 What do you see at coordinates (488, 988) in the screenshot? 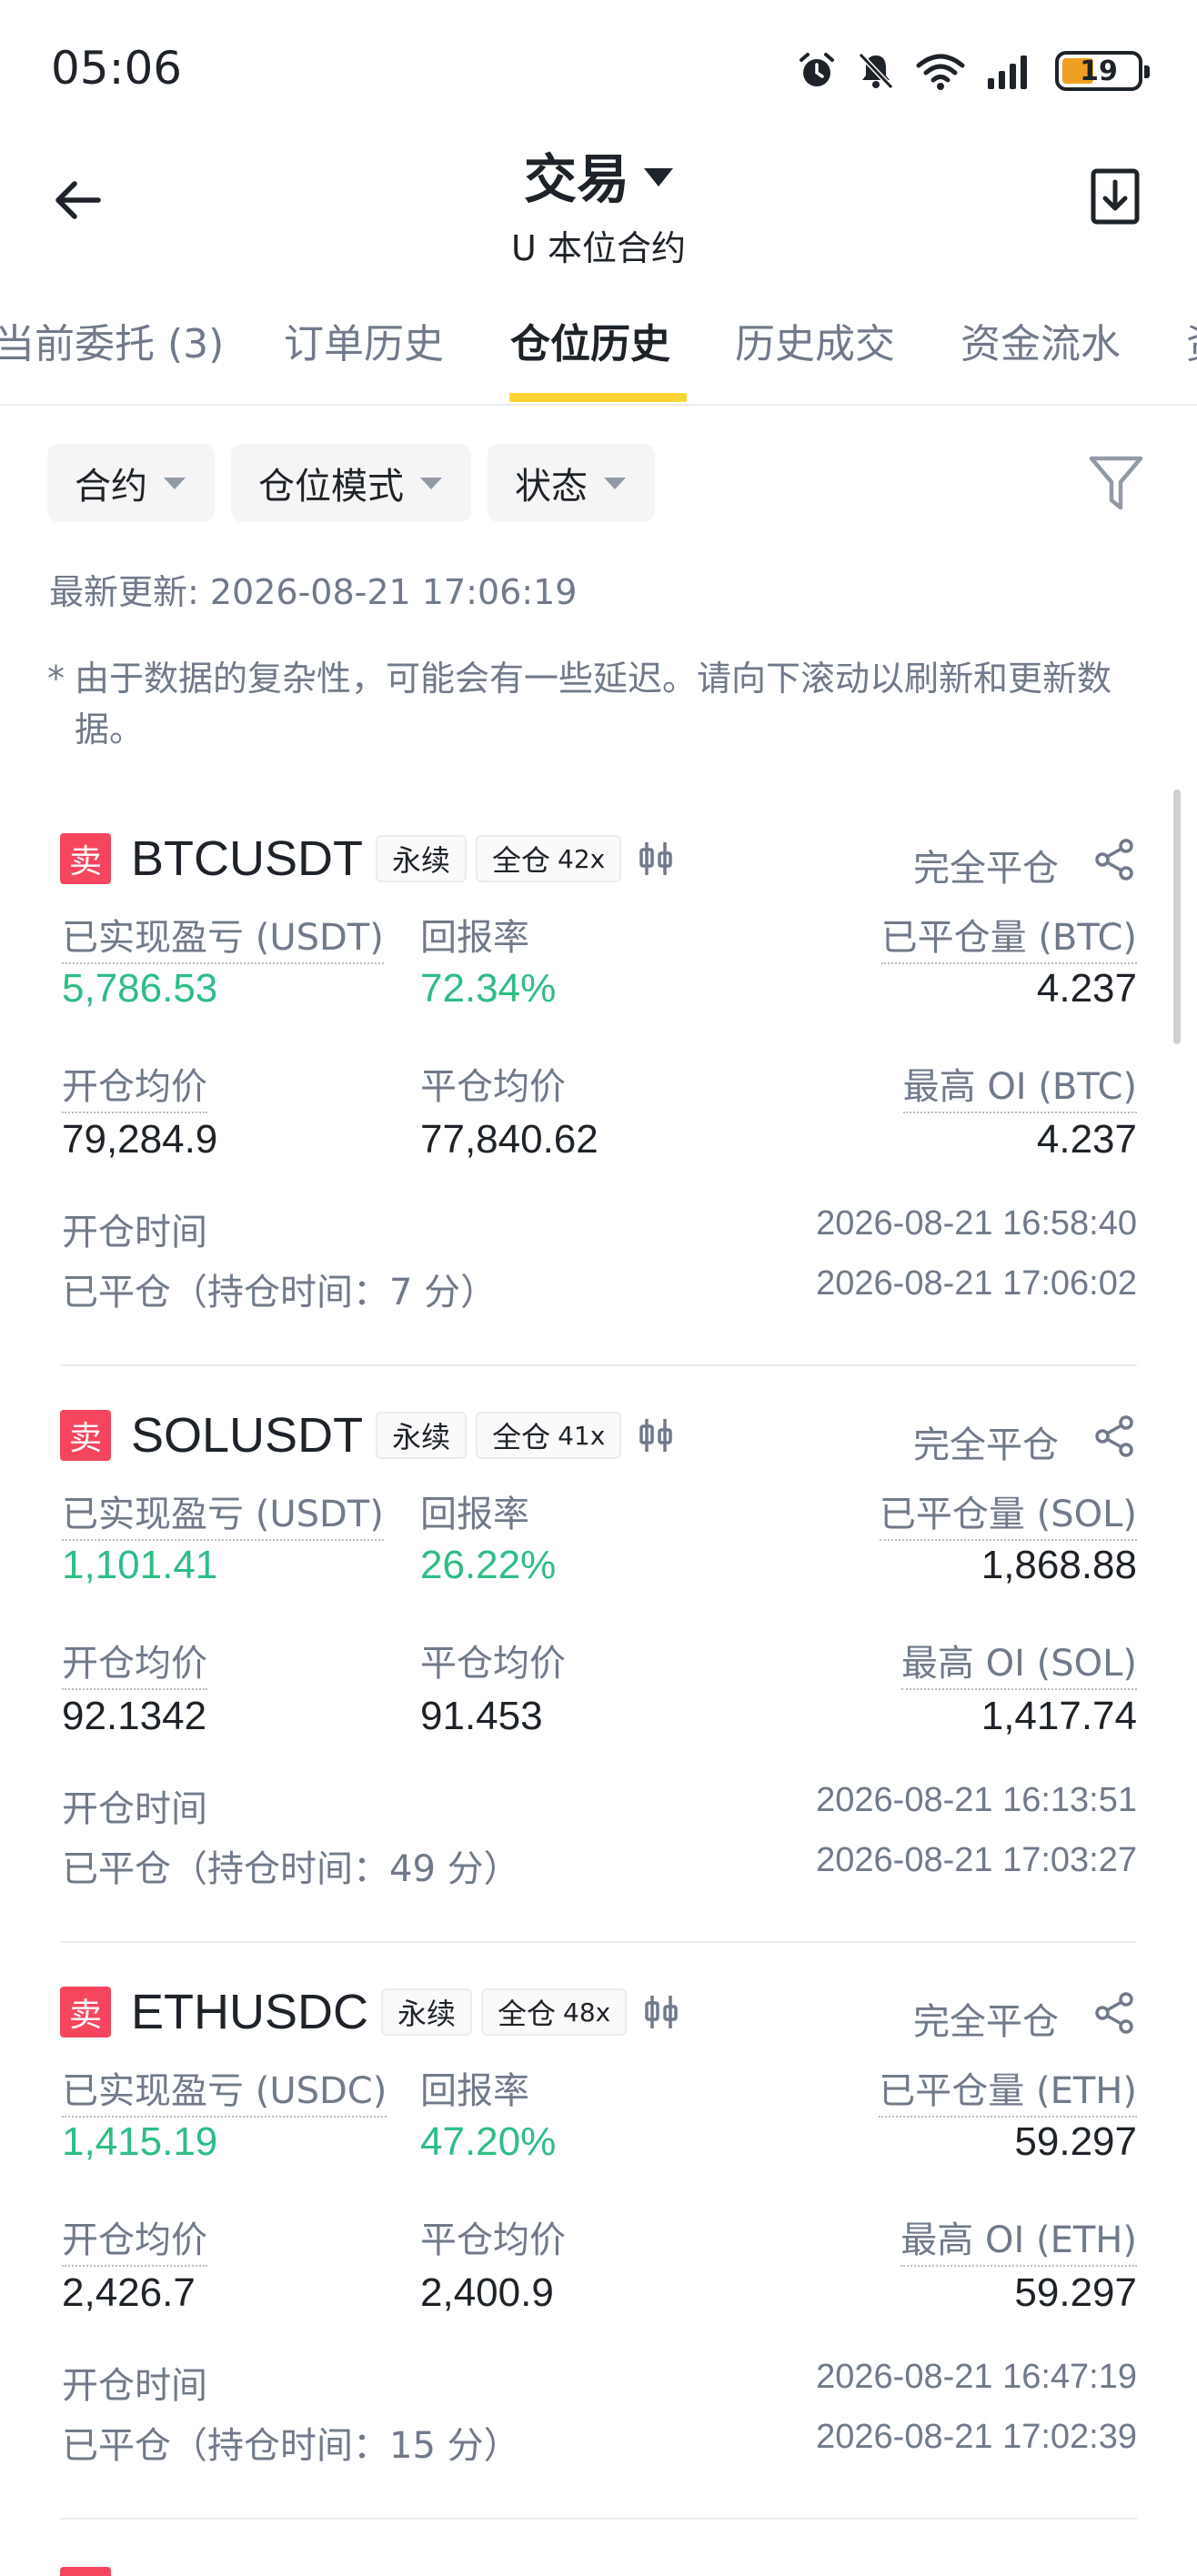
I see `roi-value: 72.34%` at bounding box center [488, 988].